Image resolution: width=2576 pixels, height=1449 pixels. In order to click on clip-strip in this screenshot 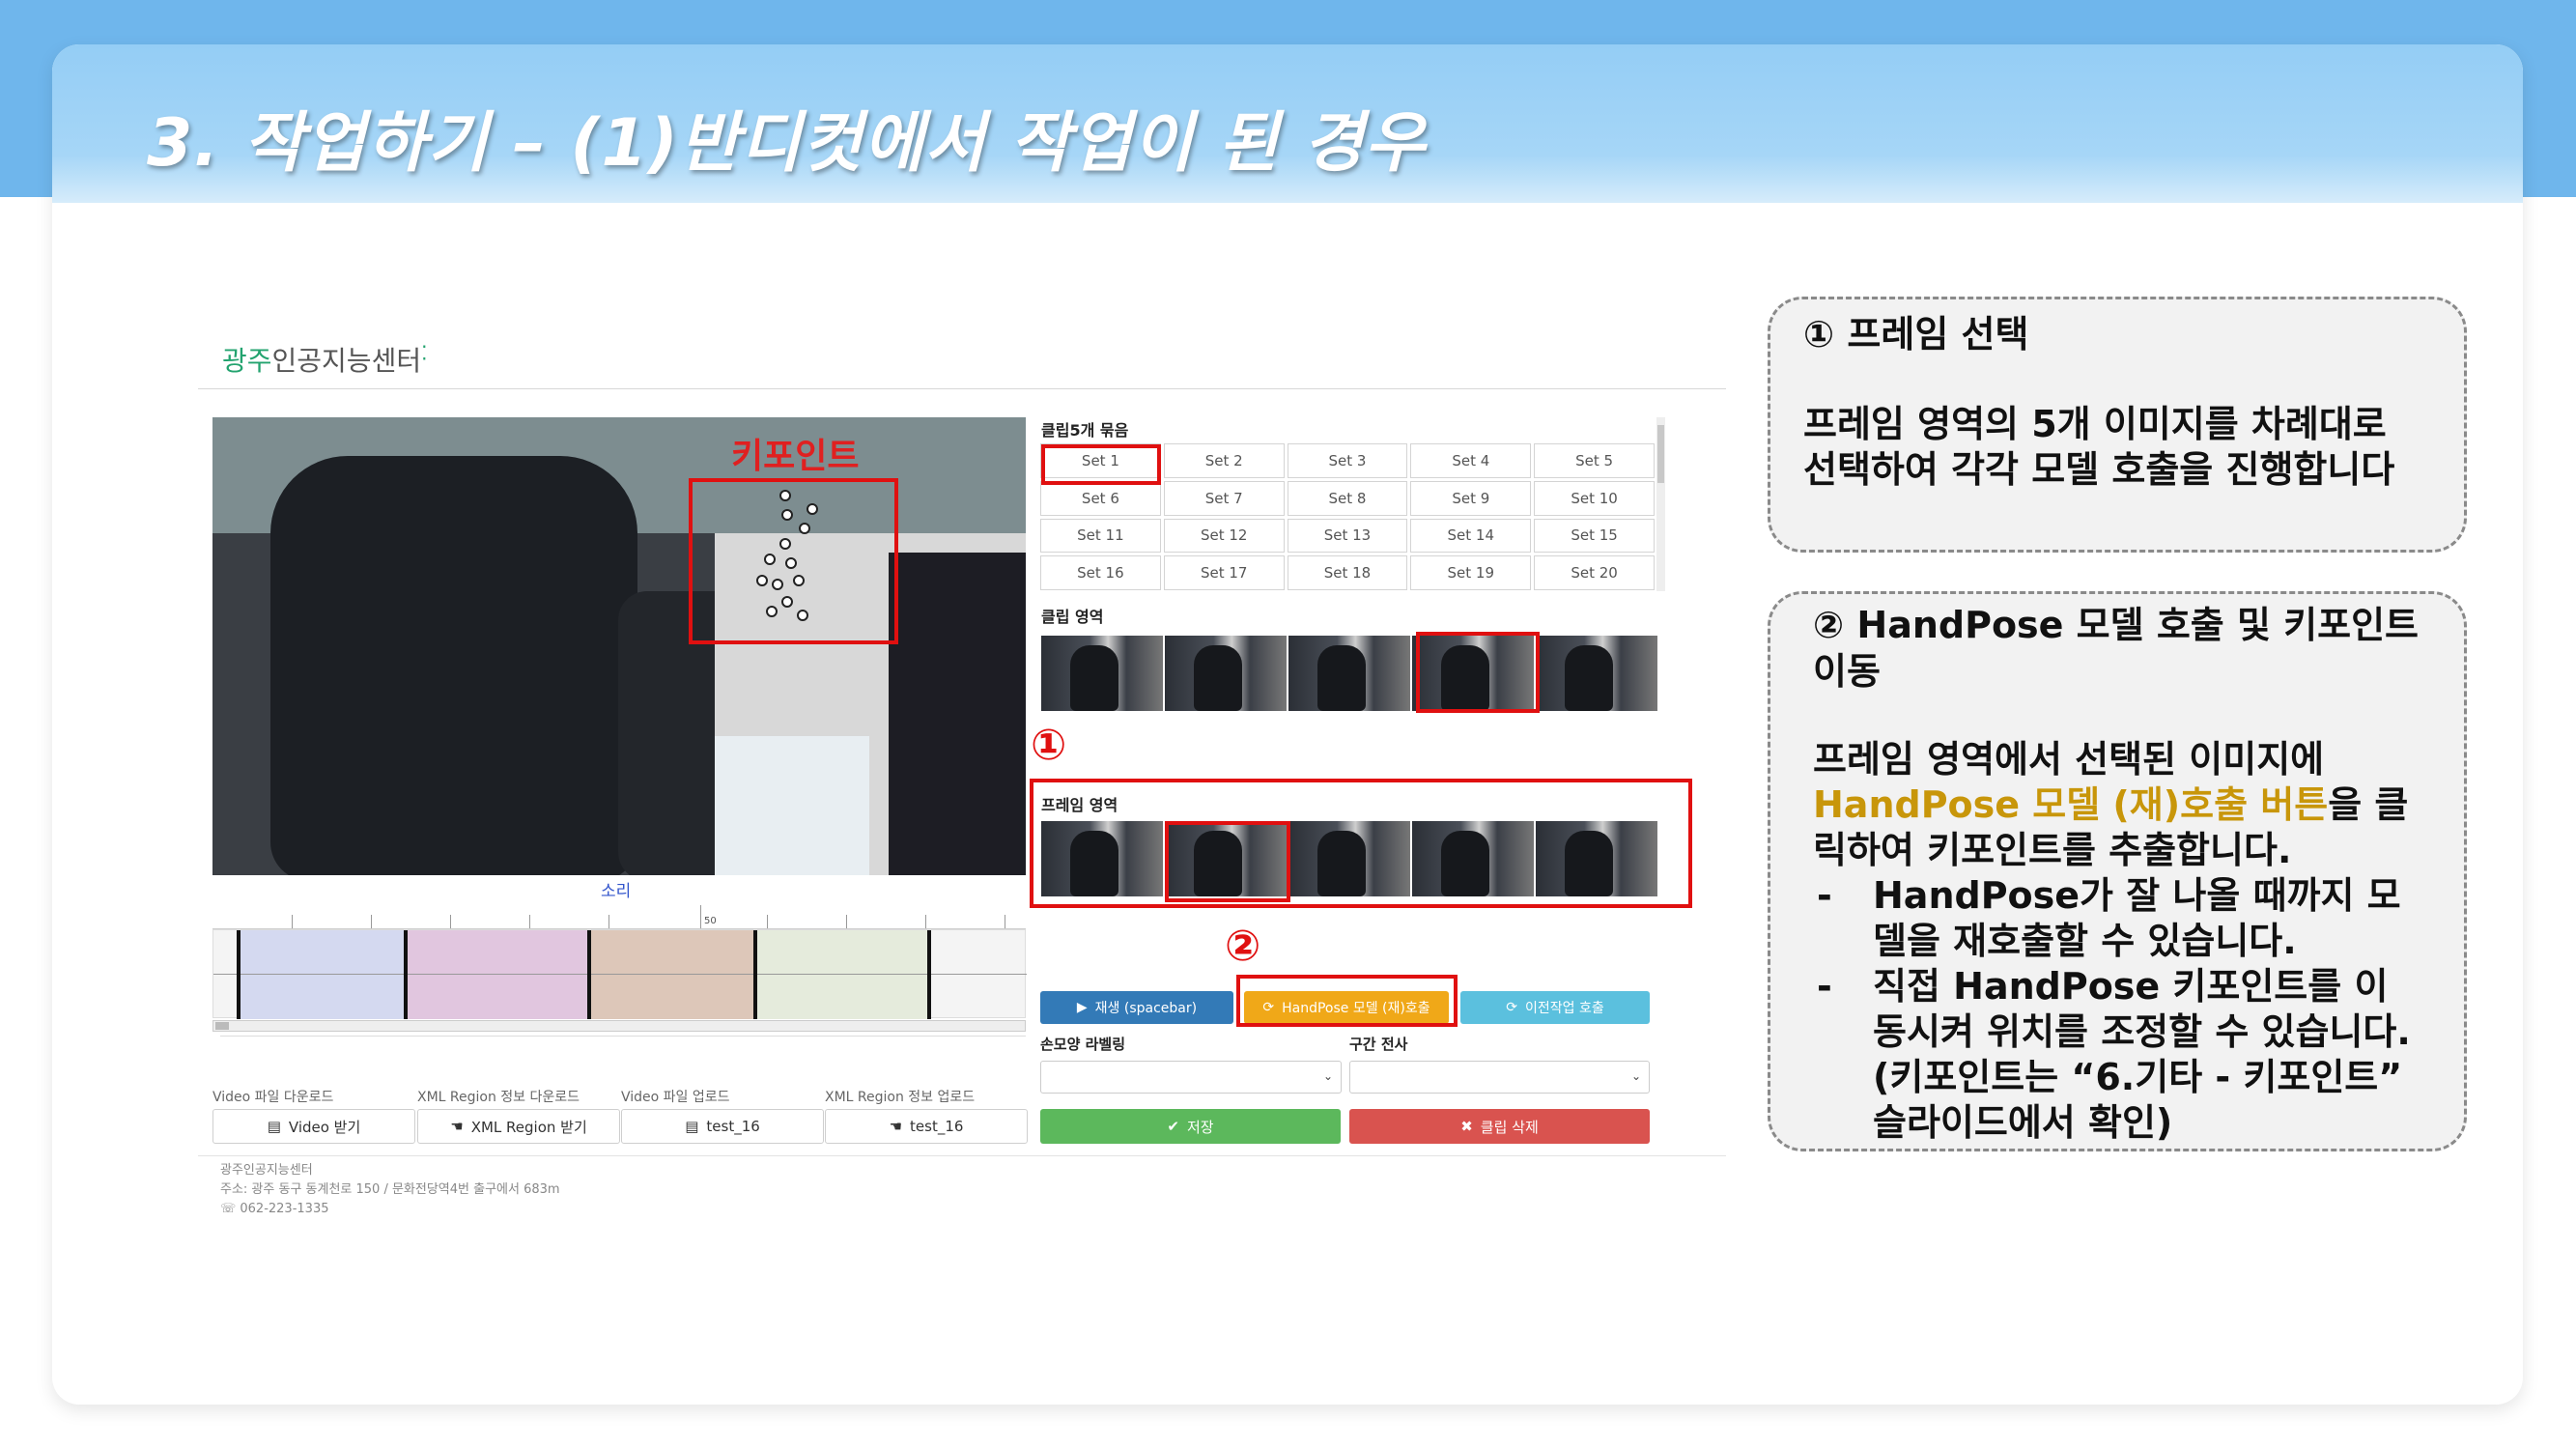, I will do `click(1349, 673)`.